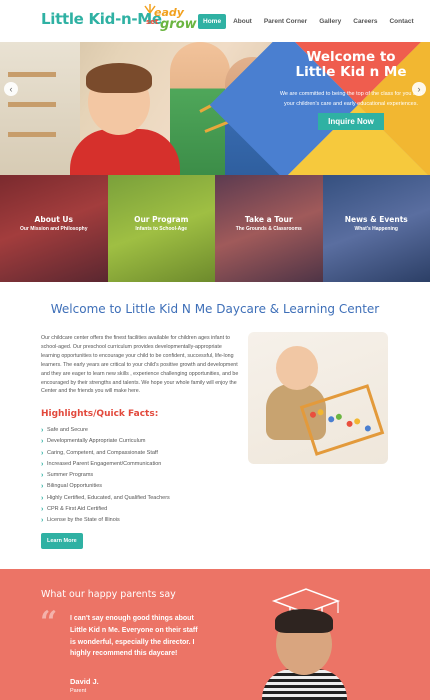  I want to click on hero-title-line1: Welcome to, so click(351, 57).